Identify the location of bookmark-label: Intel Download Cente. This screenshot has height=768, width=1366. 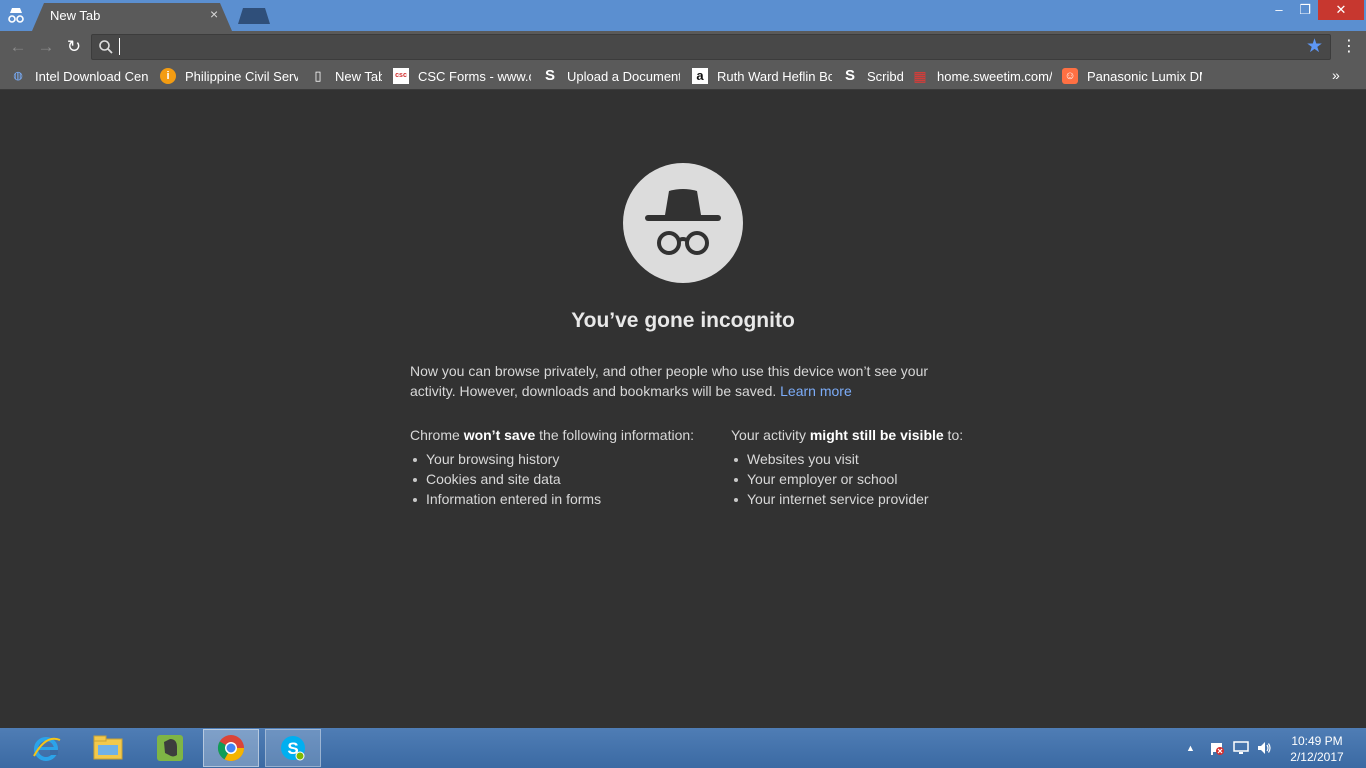
(91, 76).